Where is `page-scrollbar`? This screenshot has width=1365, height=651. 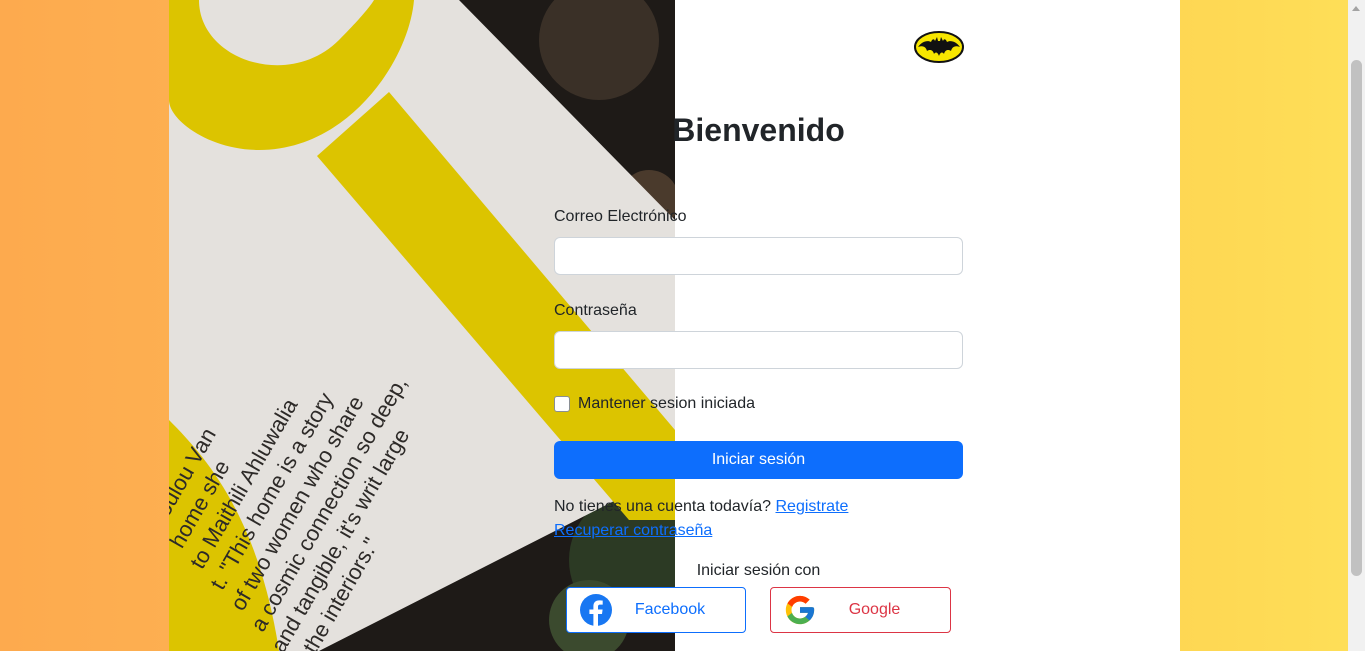
page-scrollbar is located at coordinates (1356, 325).